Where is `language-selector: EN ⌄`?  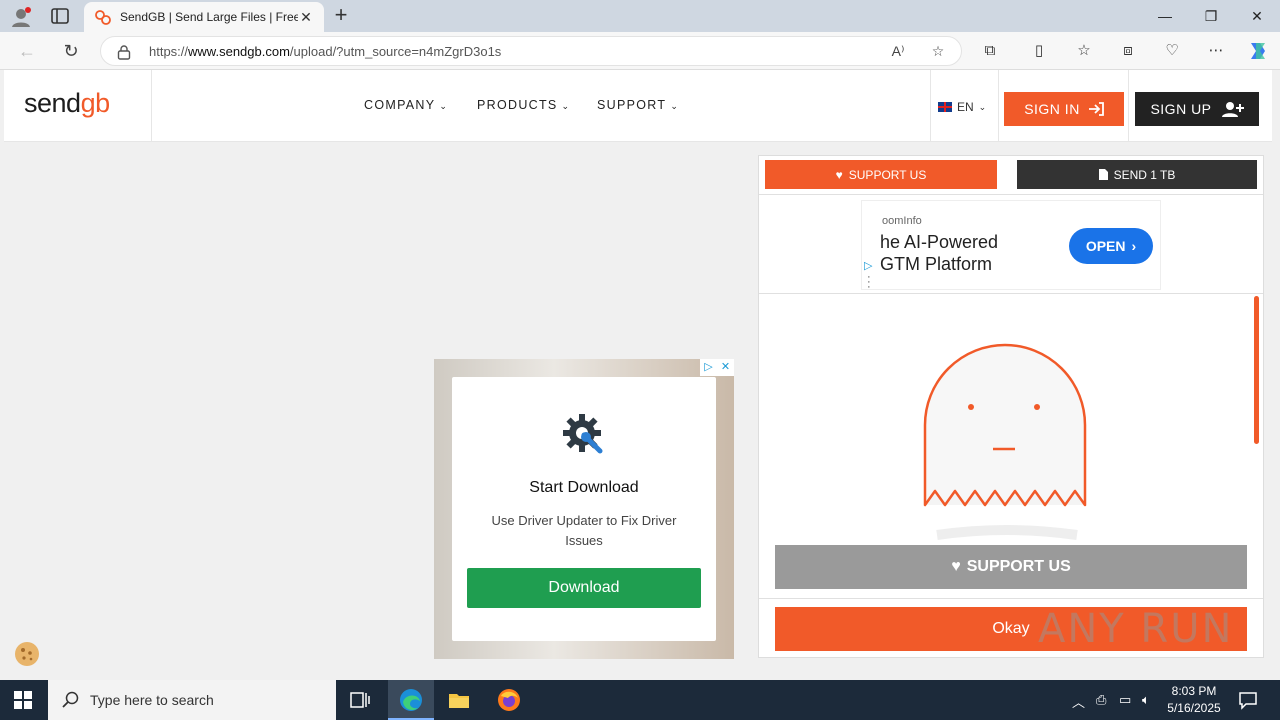 language-selector: EN ⌄ is located at coordinates (962, 107).